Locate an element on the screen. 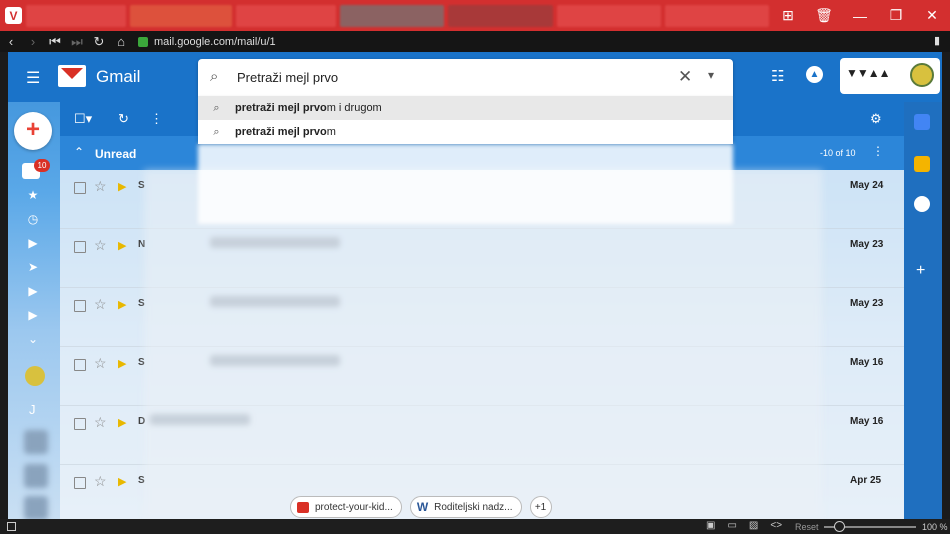  close-icon: ✕ is located at coordinates (932, 15).